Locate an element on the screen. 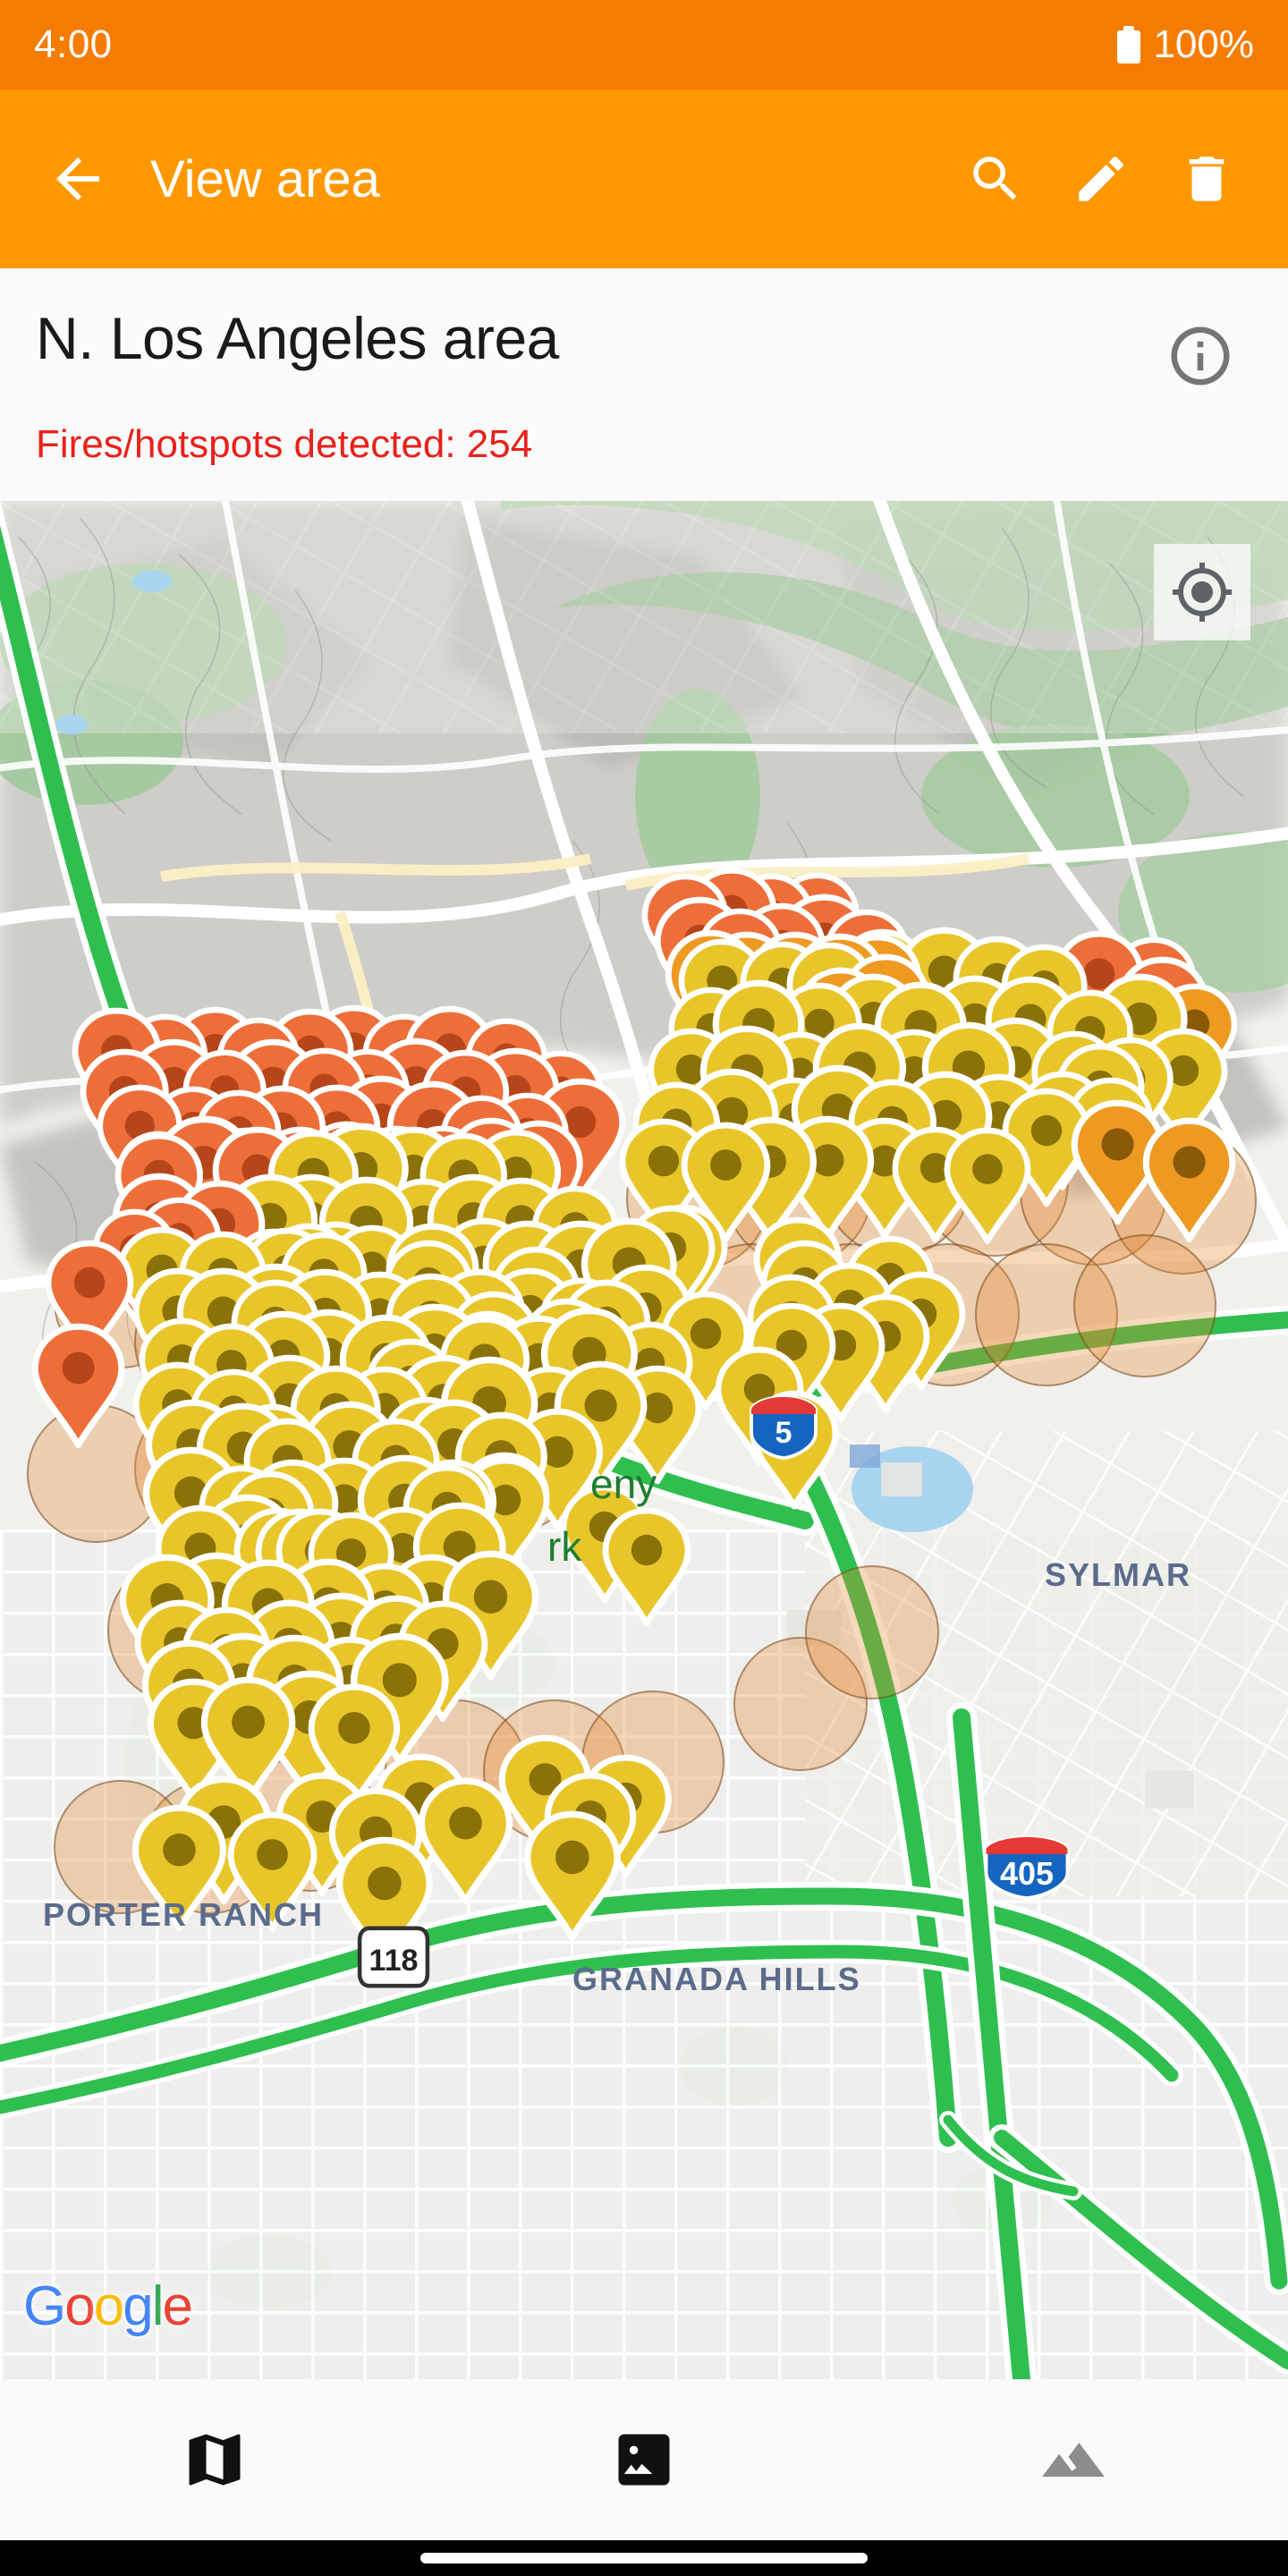 The image size is (1288, 2576). logo-letter-o2: o is located at coordinates (109, 2306).